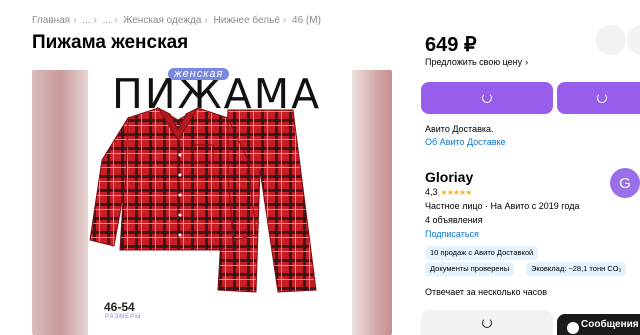 The image size is (640, 335). Describe the element at coordinates (372, 202) in the screenshot. I see `gallery-blur-right` at that location.